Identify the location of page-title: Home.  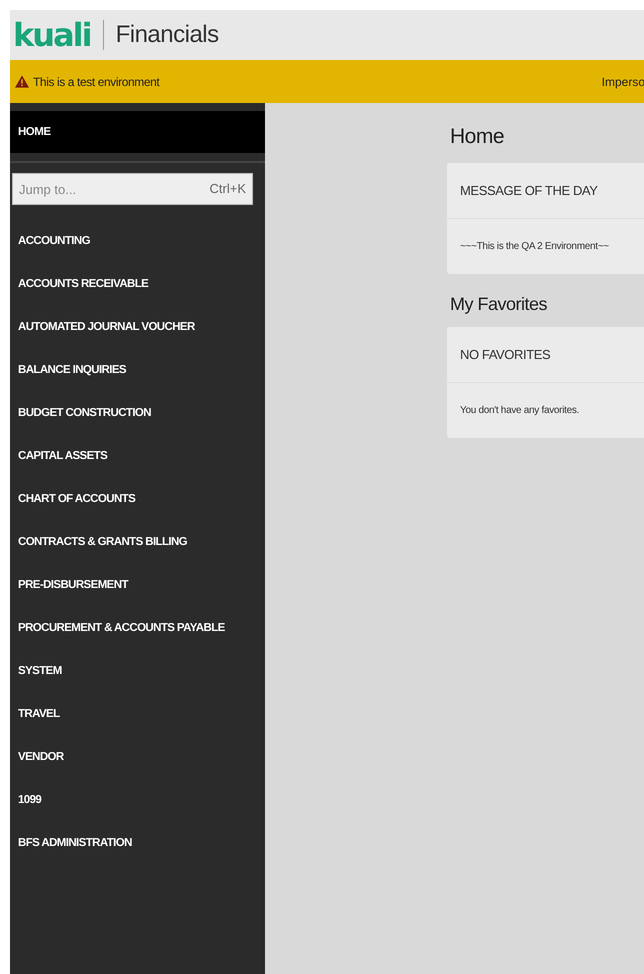
(478, 137).